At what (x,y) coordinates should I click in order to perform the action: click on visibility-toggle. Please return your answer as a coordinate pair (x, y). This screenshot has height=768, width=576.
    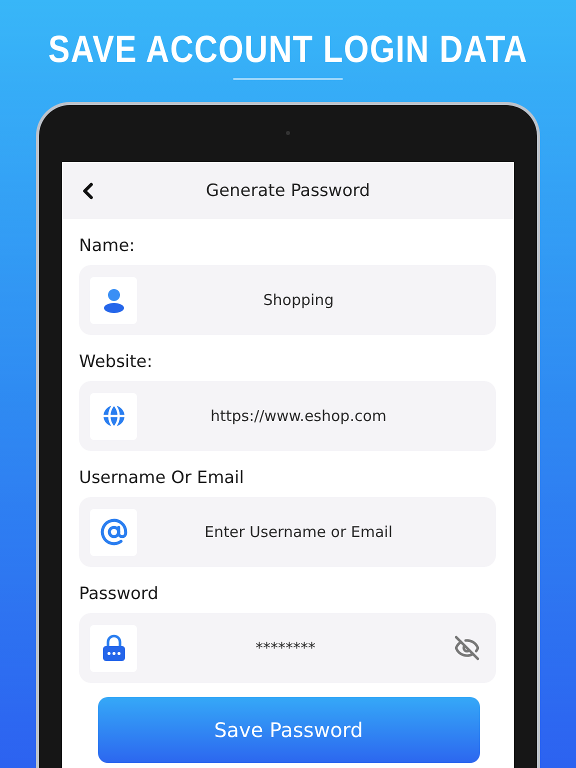
    Looking at the image, I should click on (467, 648).